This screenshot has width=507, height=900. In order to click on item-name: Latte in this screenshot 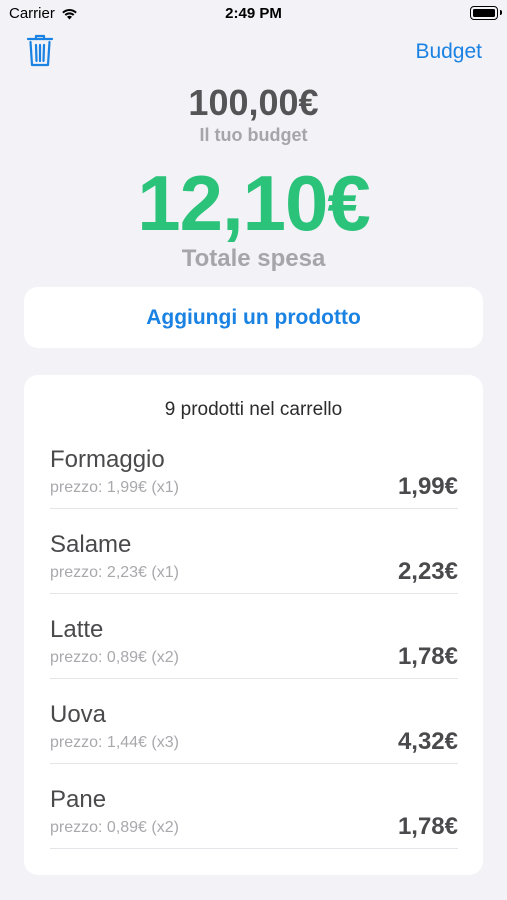, I will do `click(77, 629)`.